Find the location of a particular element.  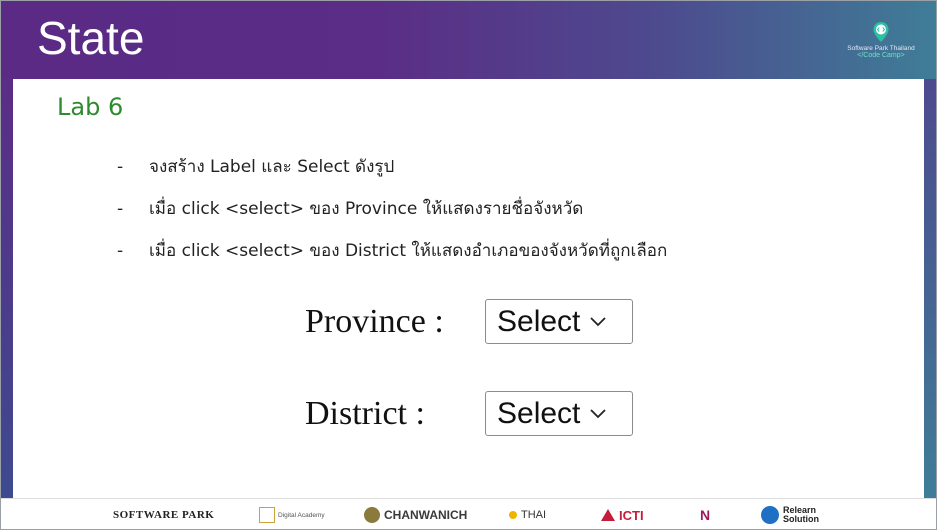

logo-text-line2: </Code Camp> is located at coordinates (881, 55).